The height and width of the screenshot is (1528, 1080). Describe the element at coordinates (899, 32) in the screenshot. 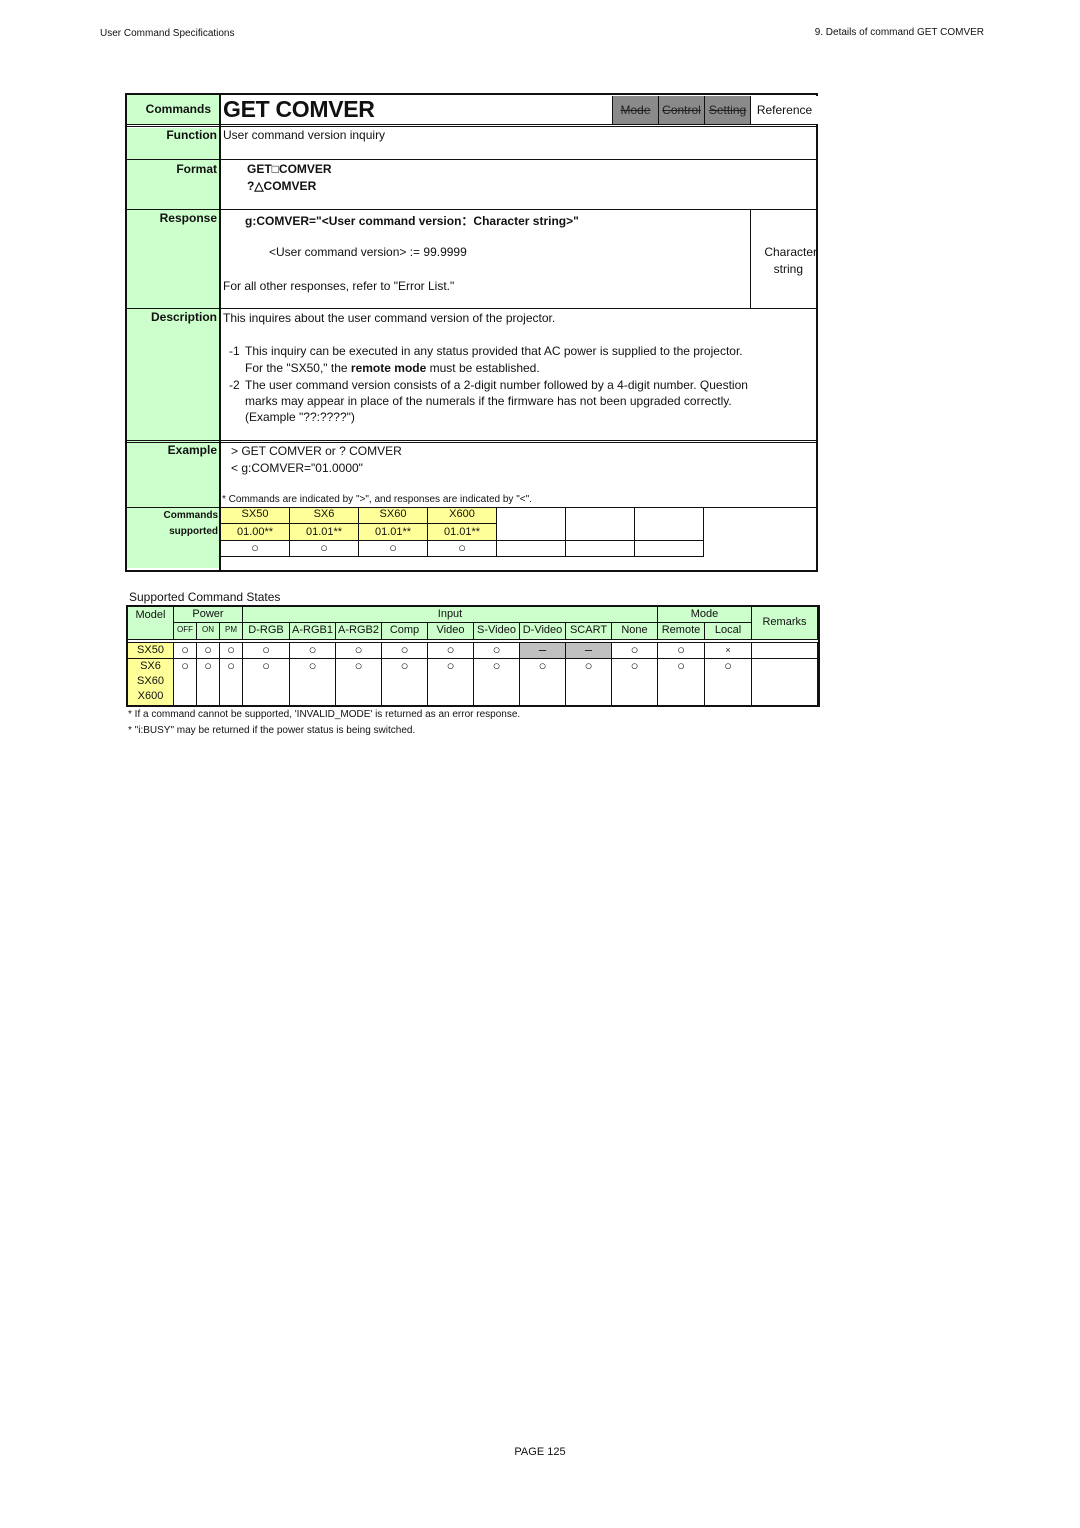

I see `page-header-right: 9. Details of command GET COMVER` at that location.